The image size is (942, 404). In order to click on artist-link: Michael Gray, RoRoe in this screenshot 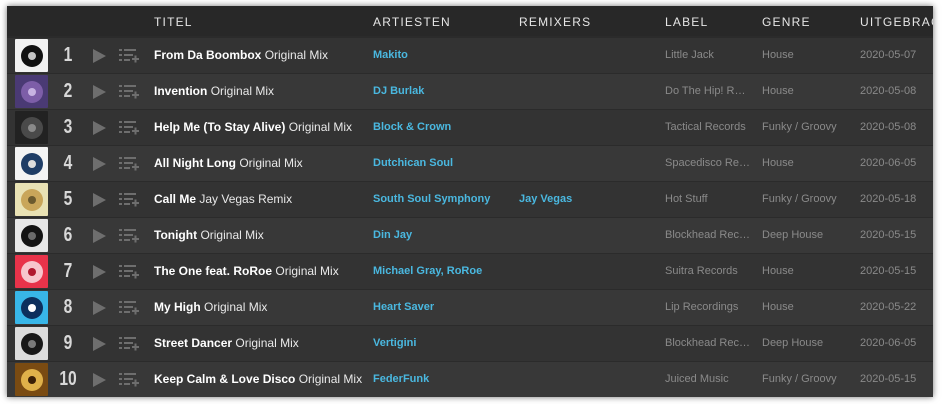, I will do `click(427, 271)`.